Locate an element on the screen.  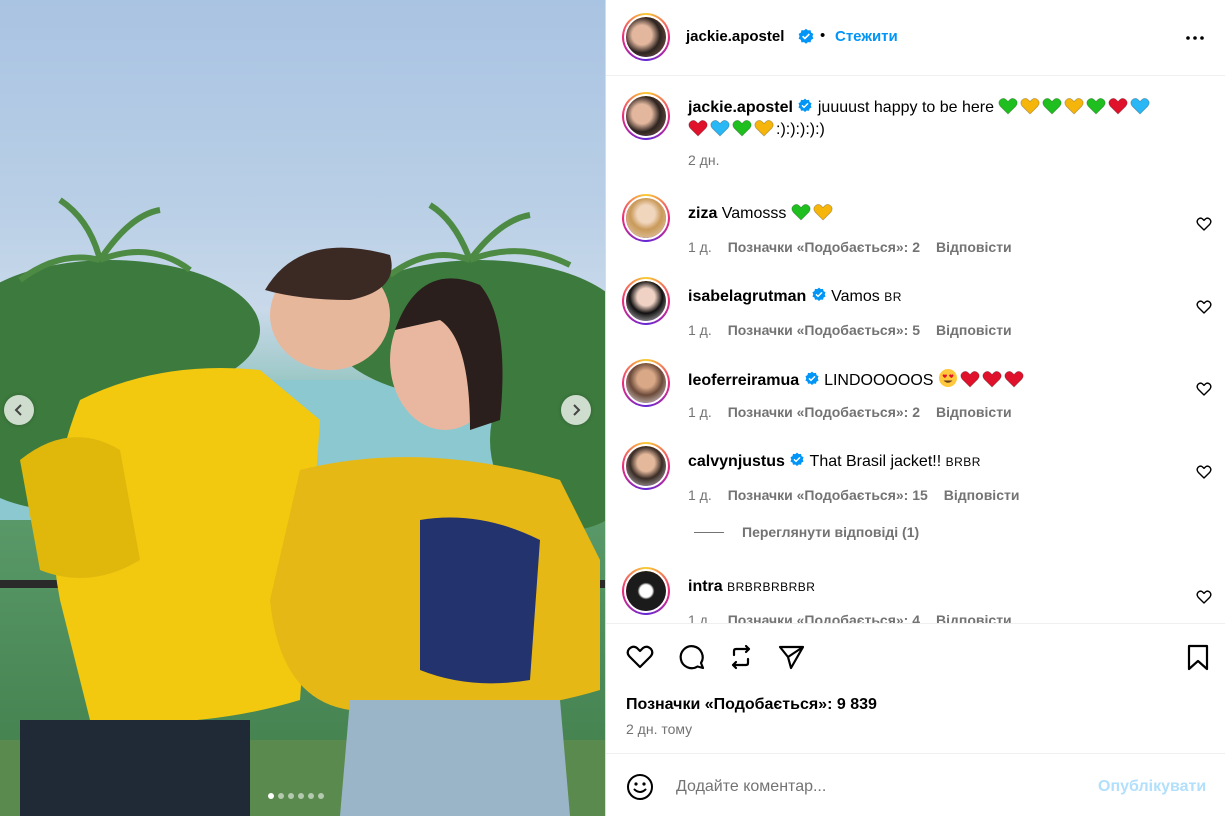
repost-icon is located at coordinates (741, 657).